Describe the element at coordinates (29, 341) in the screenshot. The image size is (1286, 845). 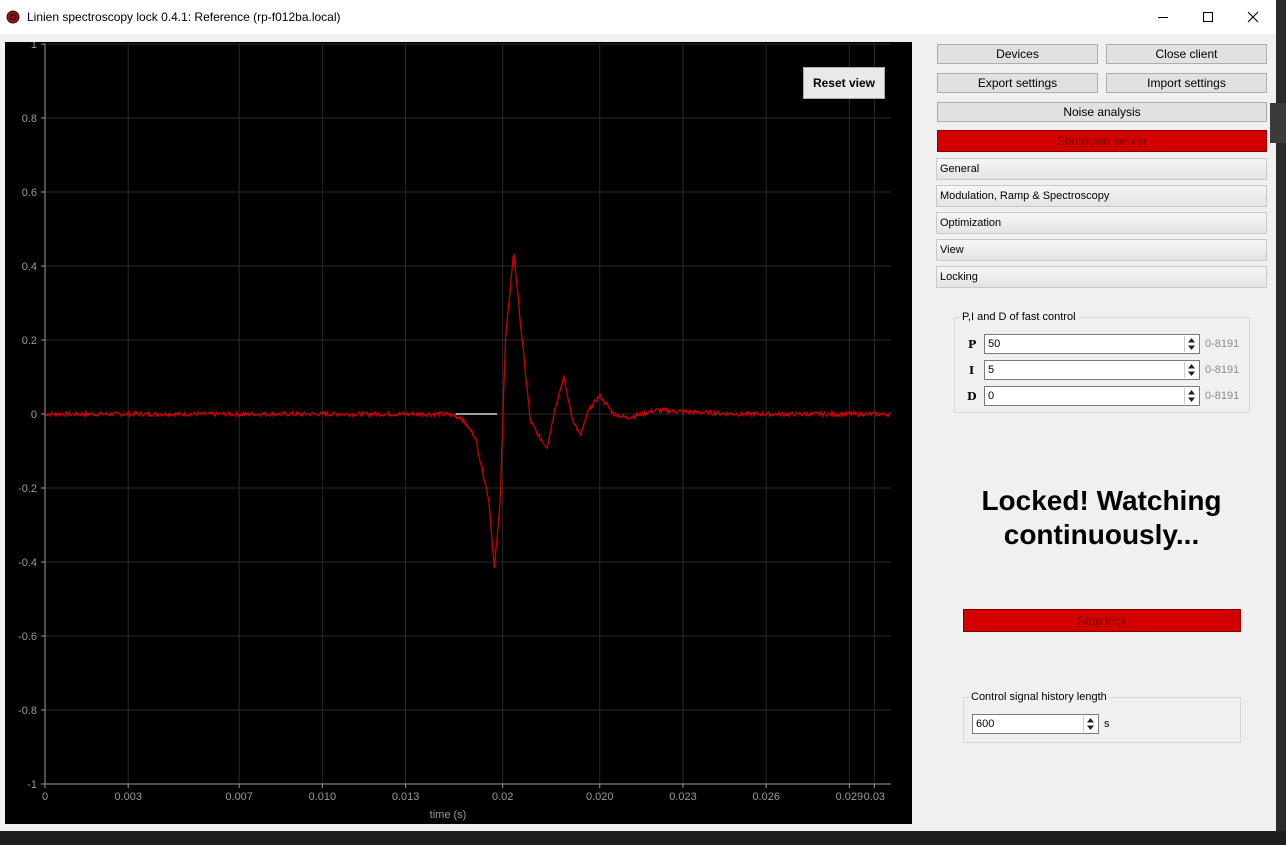
I see `y-tick-label: 0.2` at that location.